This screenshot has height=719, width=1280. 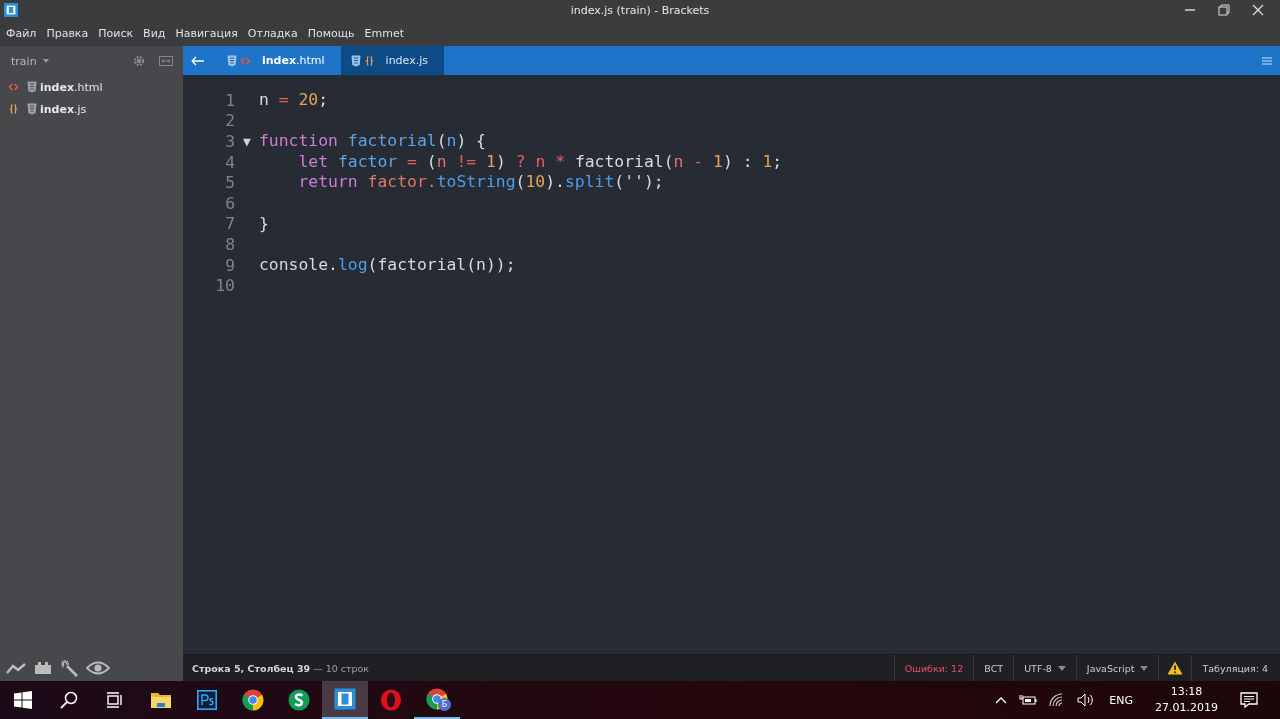 I want to click on line-number: 4, so click(x=229, y=162).